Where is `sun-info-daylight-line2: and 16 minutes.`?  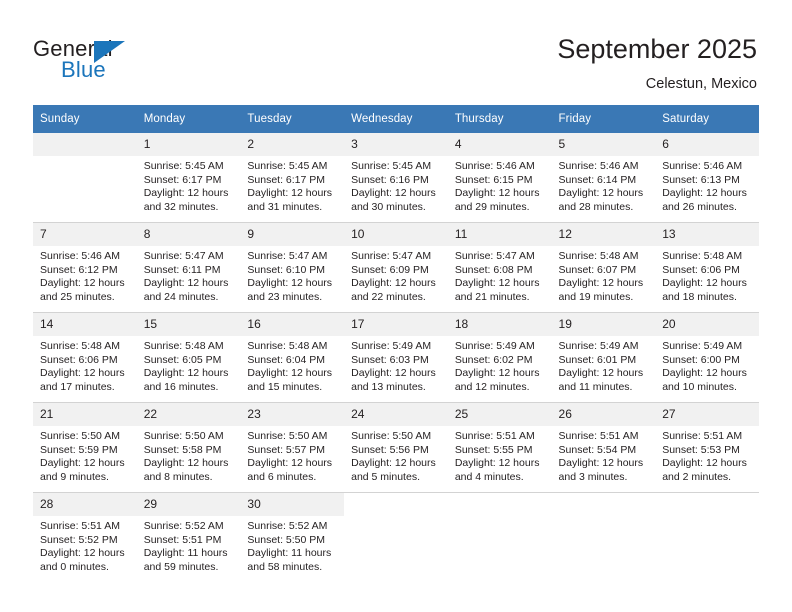 sun-info-daylight-line2: and 16 minutes. is located at coordinates (181, 386).